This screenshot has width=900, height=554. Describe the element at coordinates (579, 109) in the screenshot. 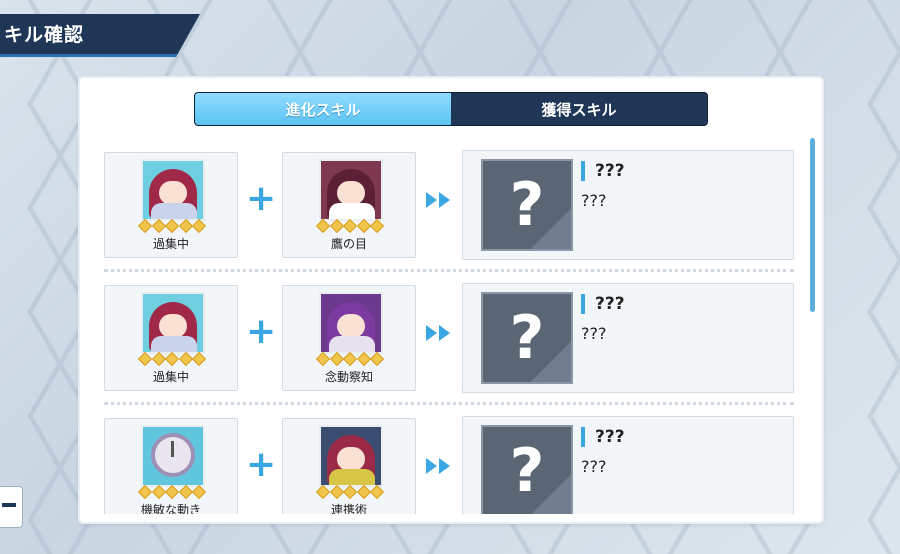

I see `tab-acquired-skill: 獲得スキル` at that location.